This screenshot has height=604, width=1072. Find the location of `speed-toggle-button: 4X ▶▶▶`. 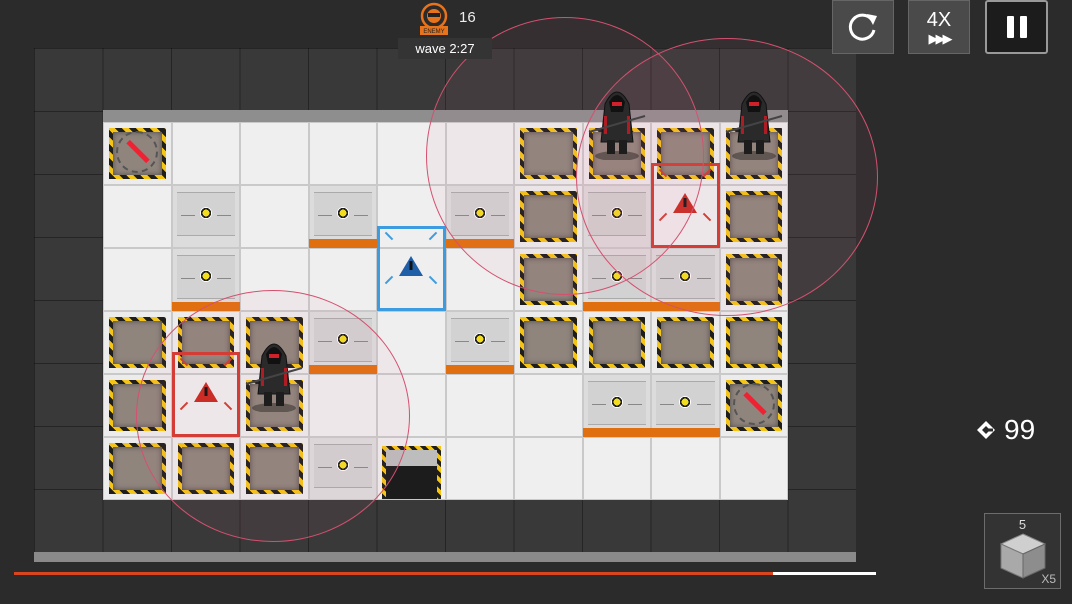

speed-toggle-button: 4X ▶▶▶ is located at coordinates (939, 27).